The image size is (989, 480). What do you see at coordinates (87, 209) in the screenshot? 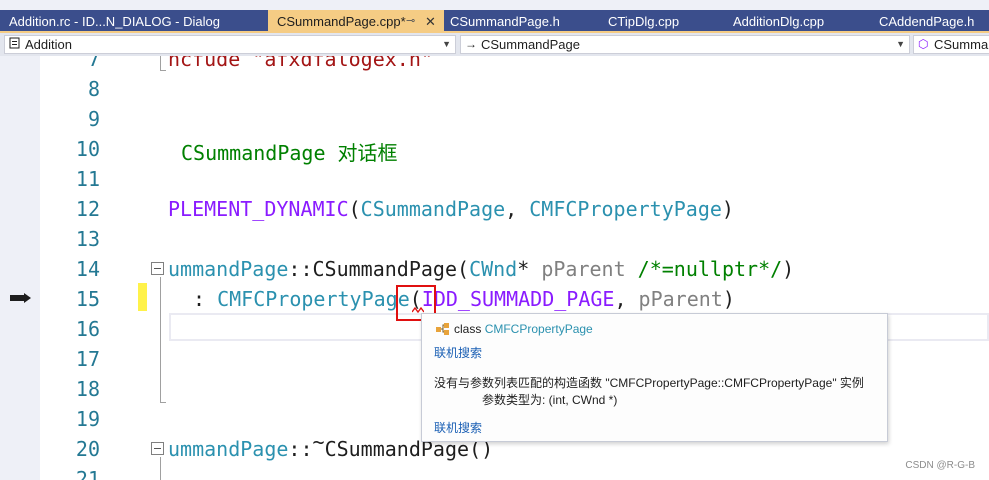
I see `line-number: 12` at bounding box center [87, 209].